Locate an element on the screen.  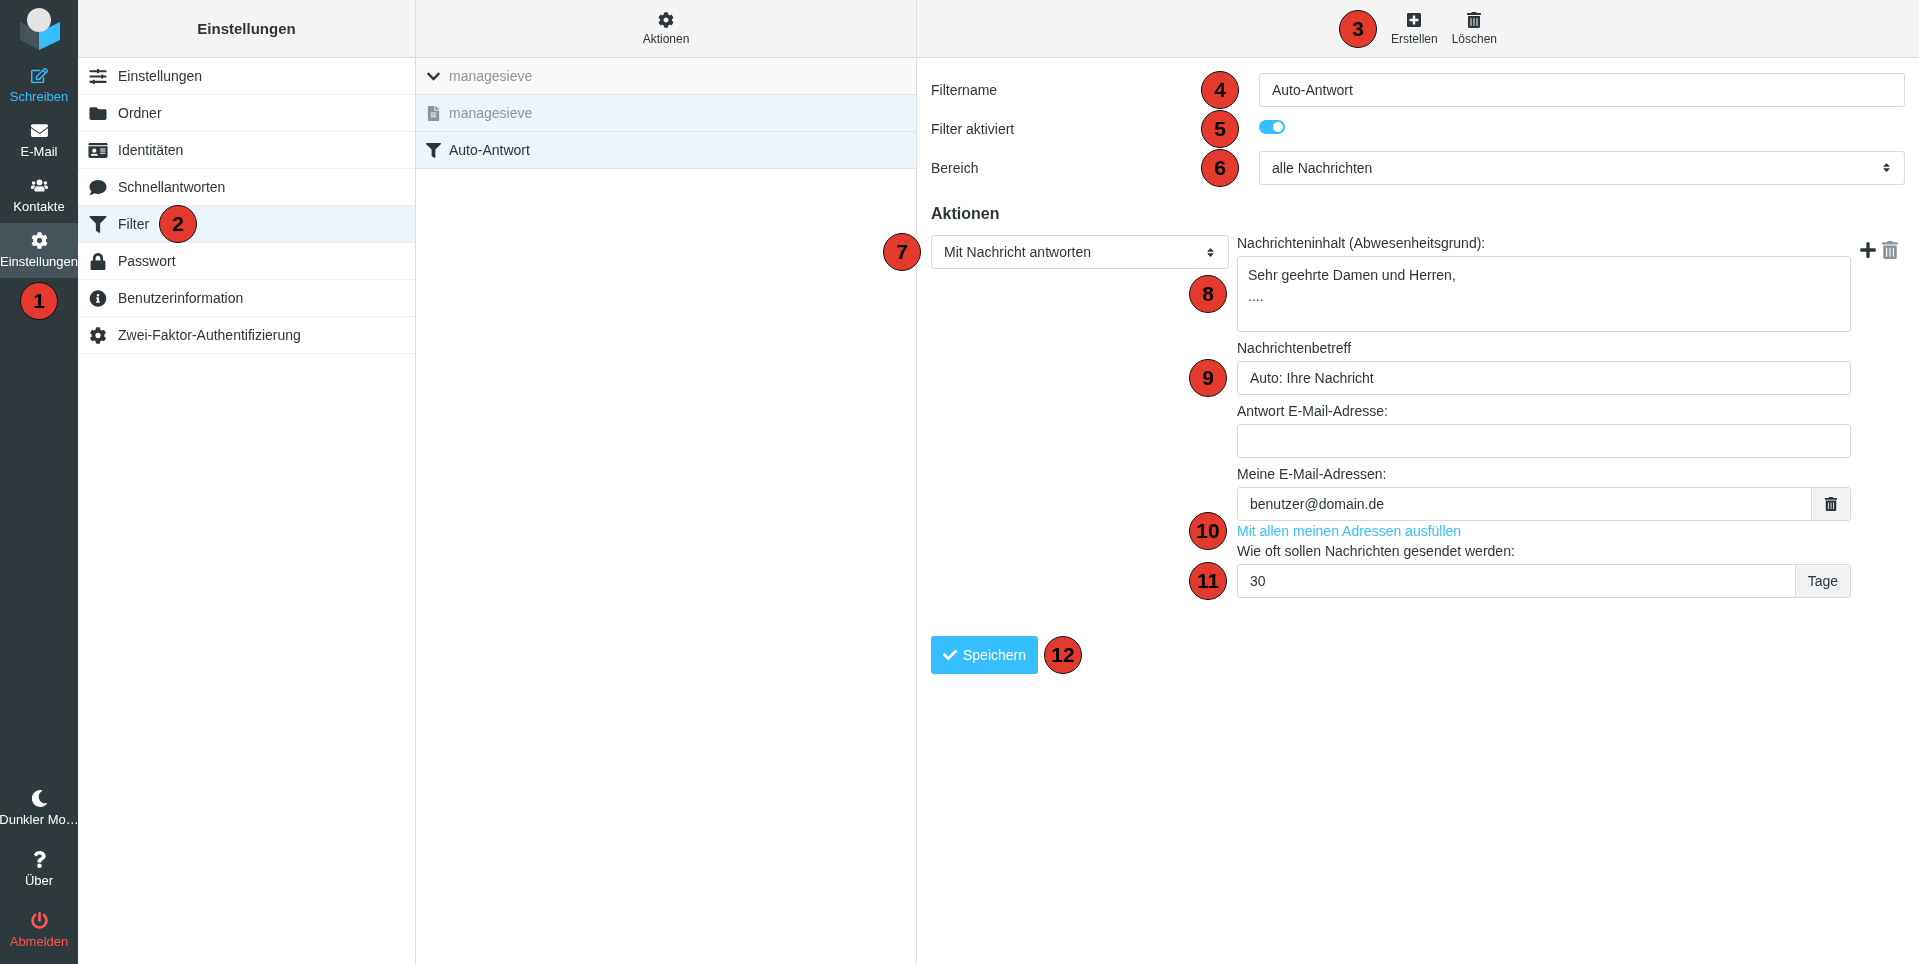
edit-icon is located at coordinates (39, 75).